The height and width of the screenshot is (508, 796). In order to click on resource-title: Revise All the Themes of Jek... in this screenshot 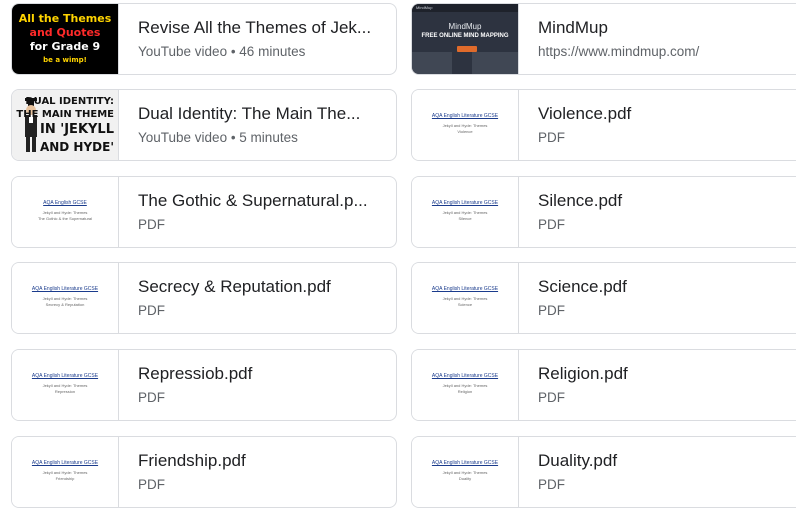, I will do `click(255, 27)`.